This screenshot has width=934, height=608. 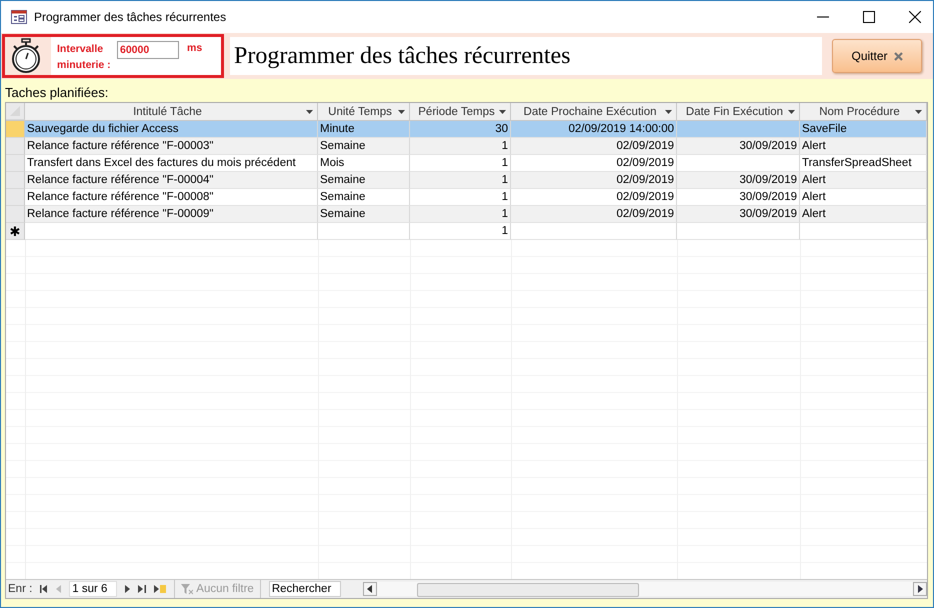 What do you see at coordinates (877, 56) in the screenshot?
I see `quit-button: Quitter` at bounding box center [877, 56].